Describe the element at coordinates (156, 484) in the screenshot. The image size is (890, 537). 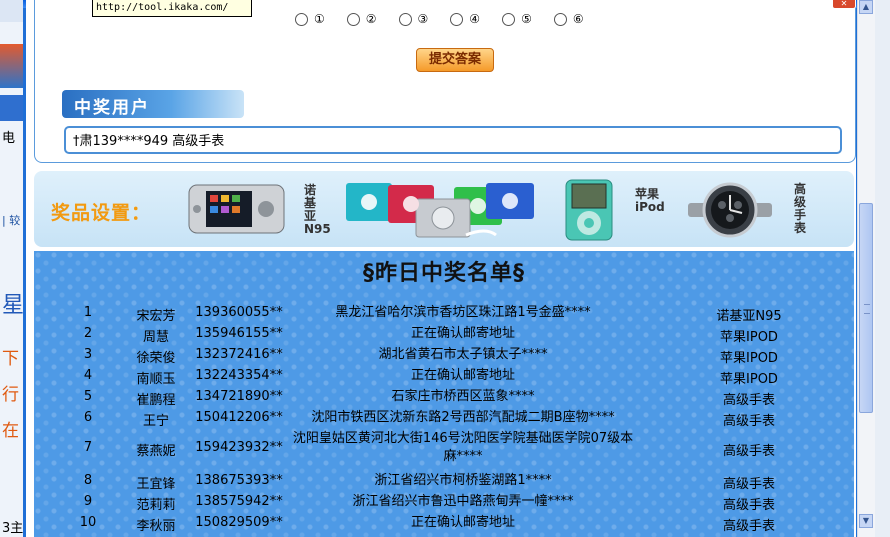
I see `winner-name: 王宜锋` at that location.